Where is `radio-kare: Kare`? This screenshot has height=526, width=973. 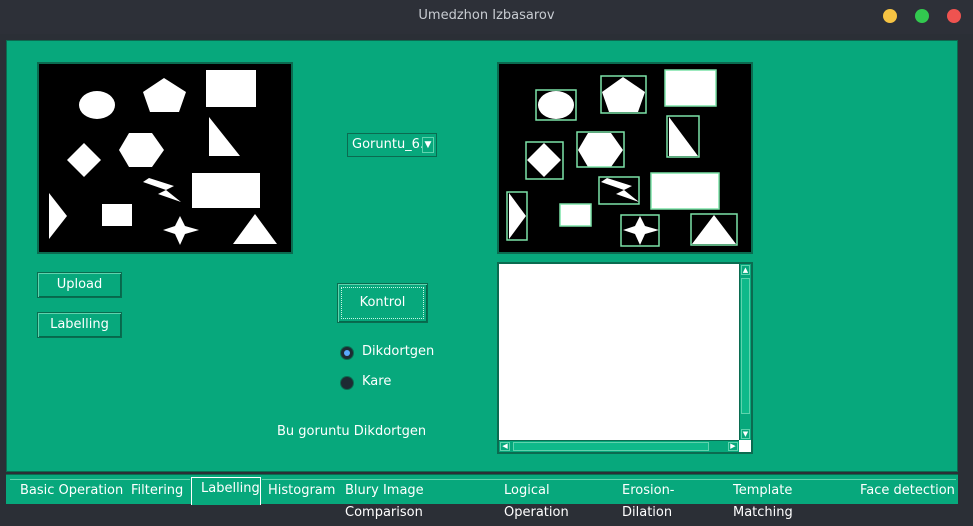 radio-kare: Kare is located at coordinates (405, 383).